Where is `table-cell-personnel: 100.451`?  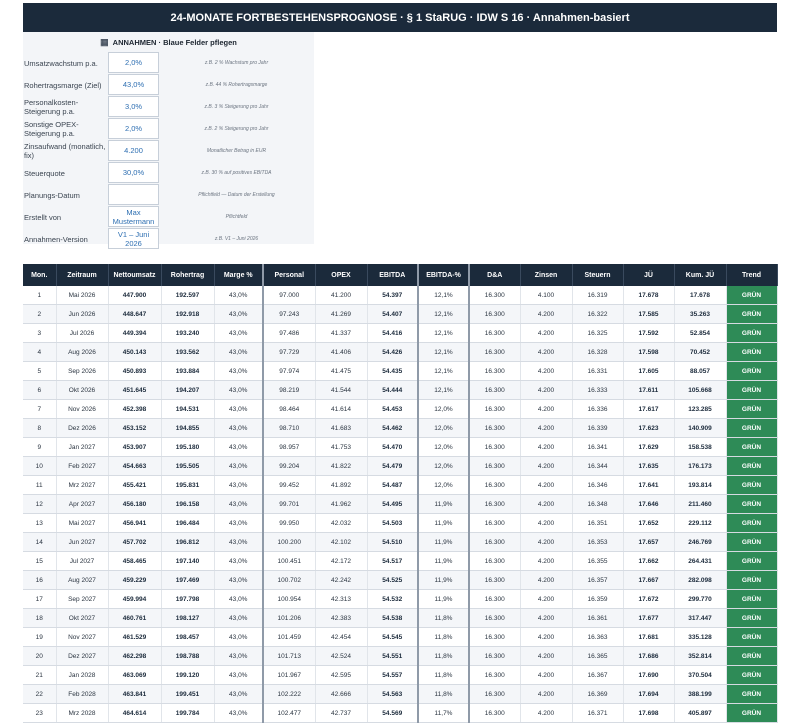
table-cell-personnel: 100.451 is located at coordinates (289, 561).